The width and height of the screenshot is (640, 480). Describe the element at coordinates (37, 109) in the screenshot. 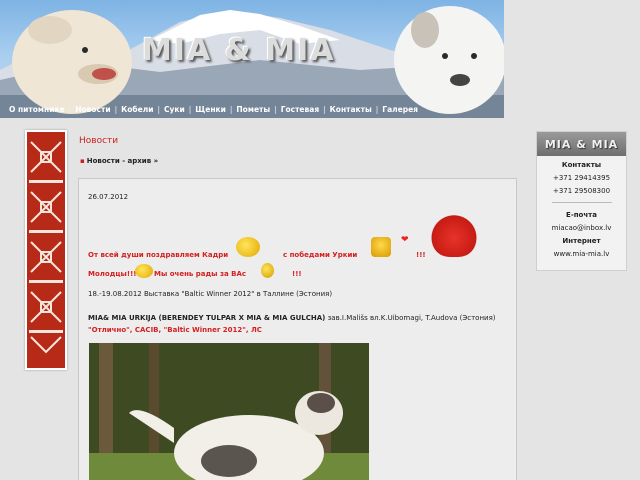

I see `nav-item-about: О питомнике` at that location.